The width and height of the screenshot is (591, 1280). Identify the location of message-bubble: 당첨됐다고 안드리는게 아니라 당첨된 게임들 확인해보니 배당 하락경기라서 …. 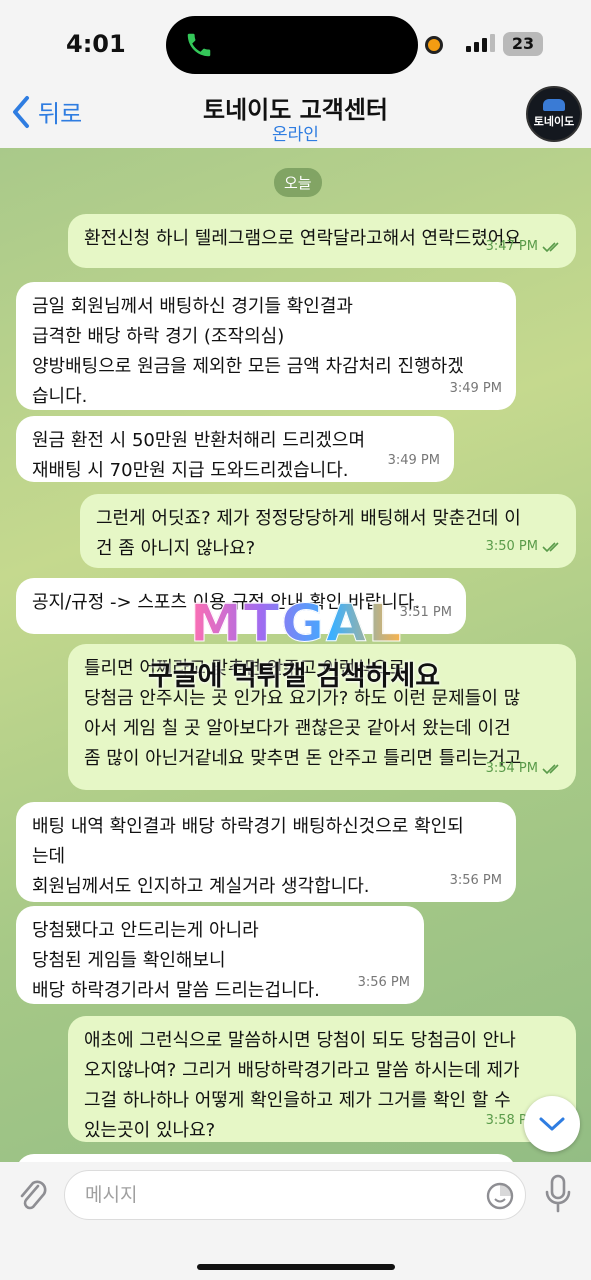
(220, 955).